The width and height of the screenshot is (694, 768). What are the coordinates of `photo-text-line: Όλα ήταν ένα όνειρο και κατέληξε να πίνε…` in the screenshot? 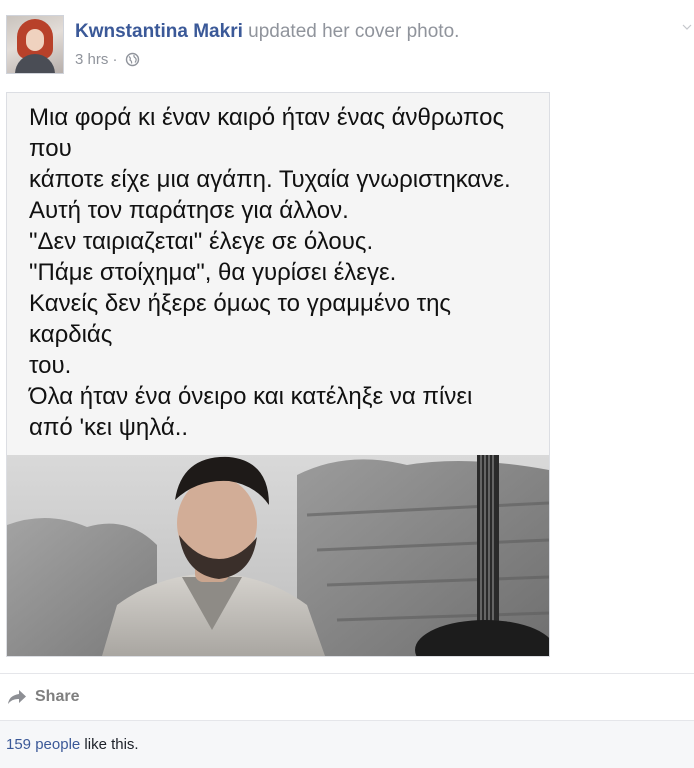 It's located at (251, 396).